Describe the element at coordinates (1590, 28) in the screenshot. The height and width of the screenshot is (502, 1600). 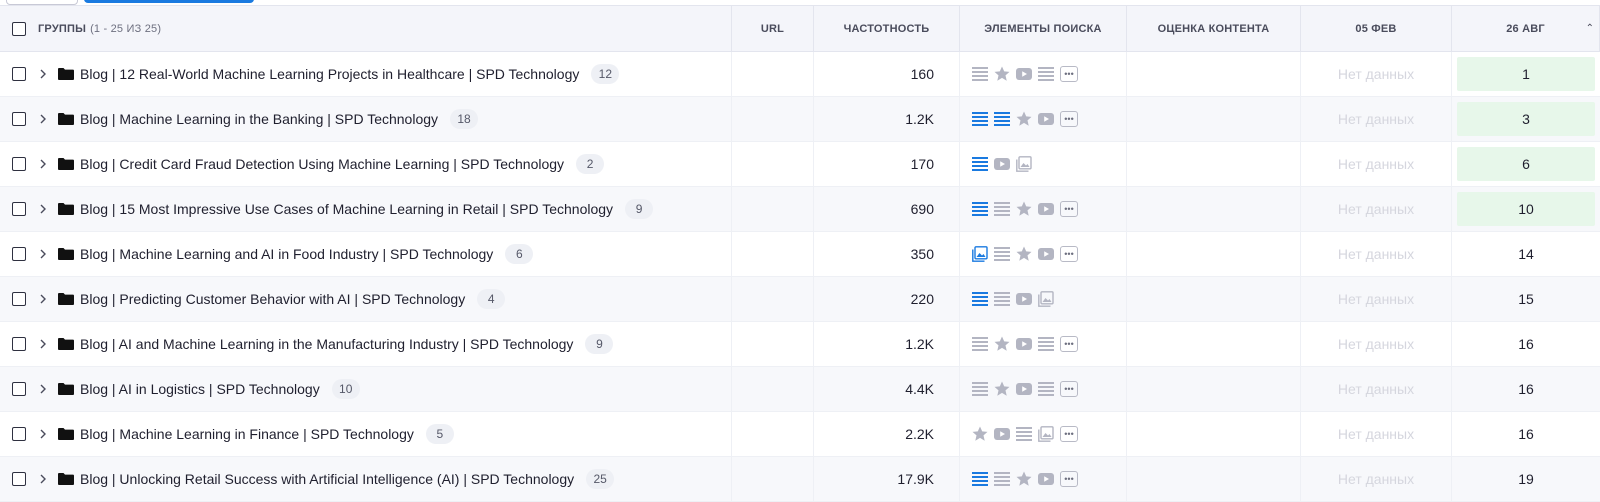
I see `sort-icon: ⌃` at that location.